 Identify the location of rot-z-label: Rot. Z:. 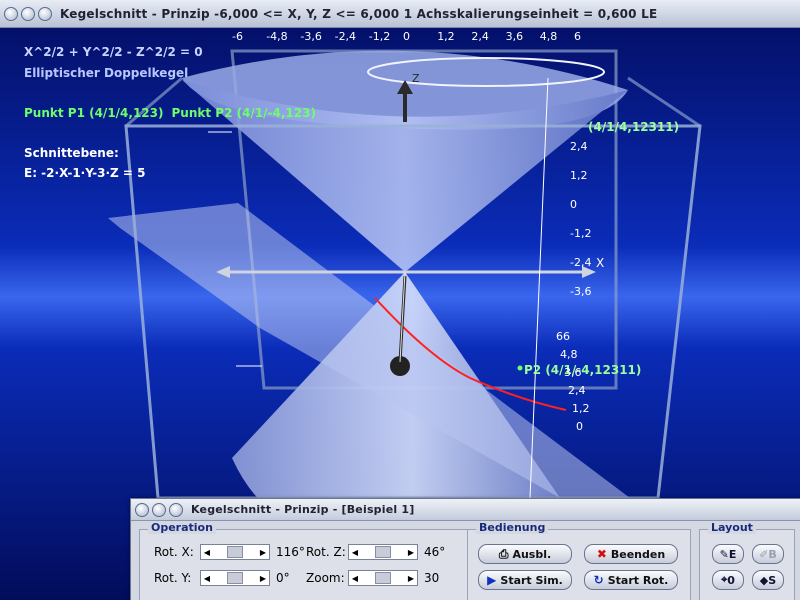
(326, 552).